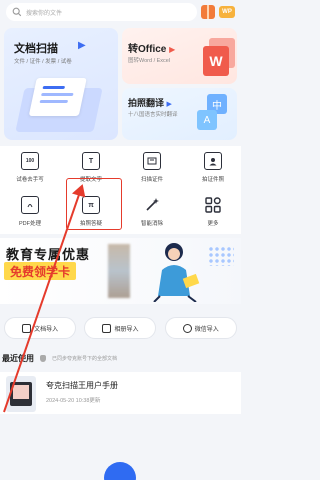 The height and width of the screenshot is (480, 320). Describe the element at coordinates (213, 224) in the screenshot. I see `tool-label: 更多` at that location.